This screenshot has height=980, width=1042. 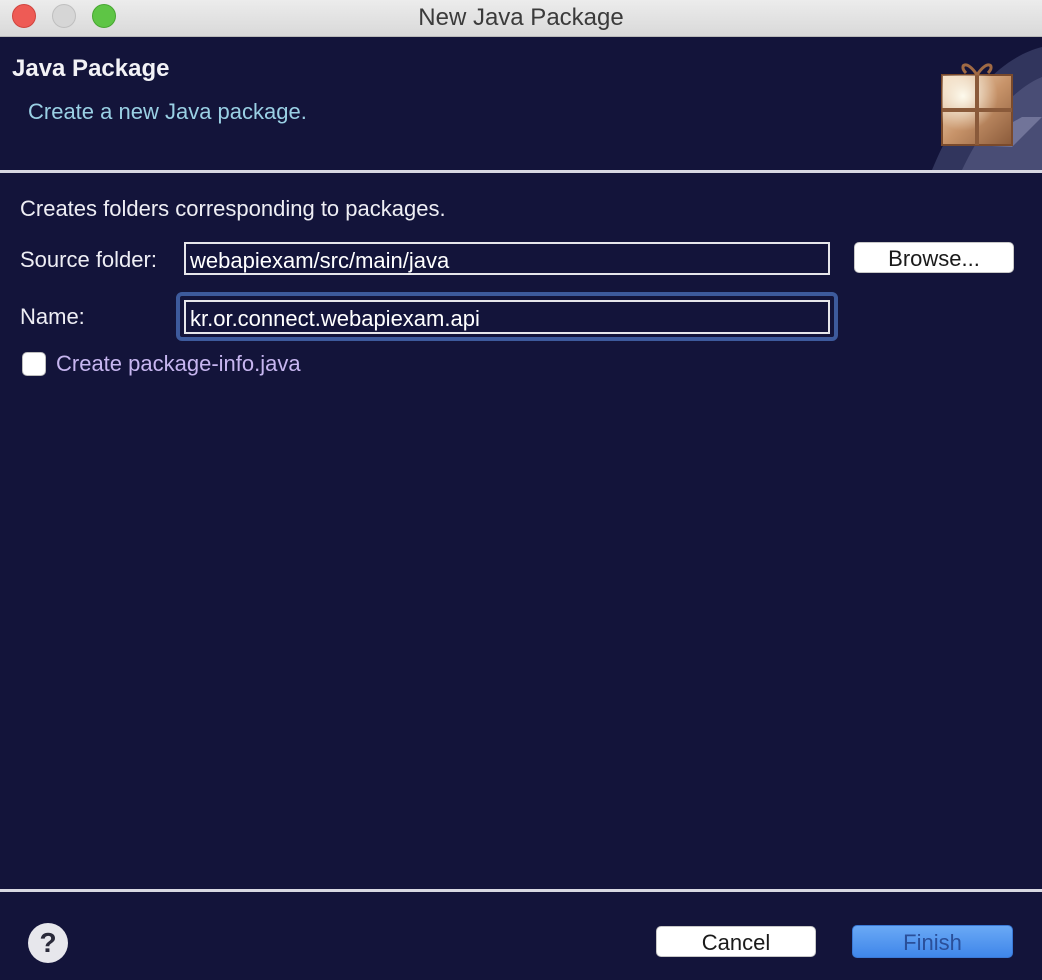 I want to click on name-label: Name:, so click(x=52, y=316).